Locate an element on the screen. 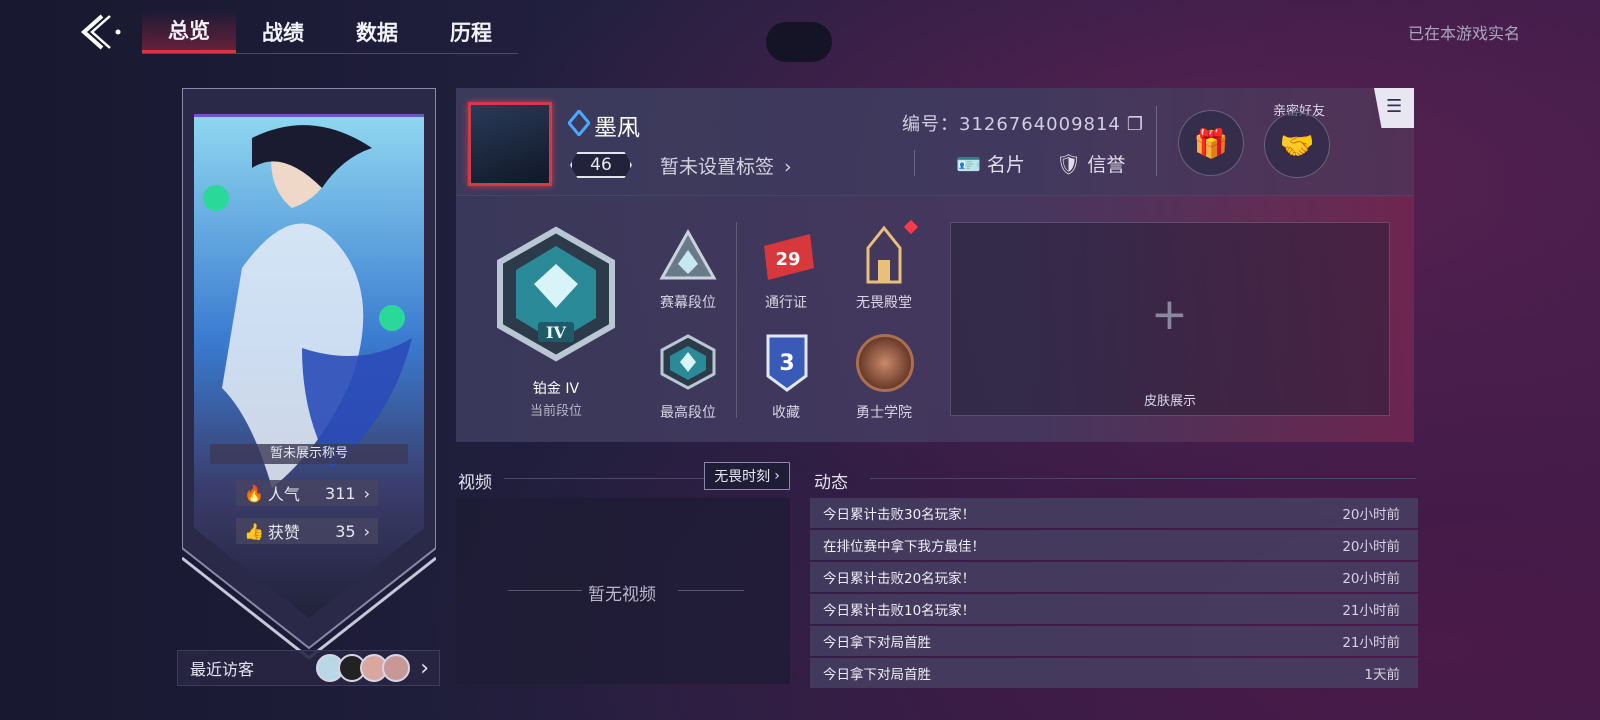 This screenshot has width=1600, height=720. feed-text: 今日累计击败10名玩家！ is located at coordinates (899, 611).